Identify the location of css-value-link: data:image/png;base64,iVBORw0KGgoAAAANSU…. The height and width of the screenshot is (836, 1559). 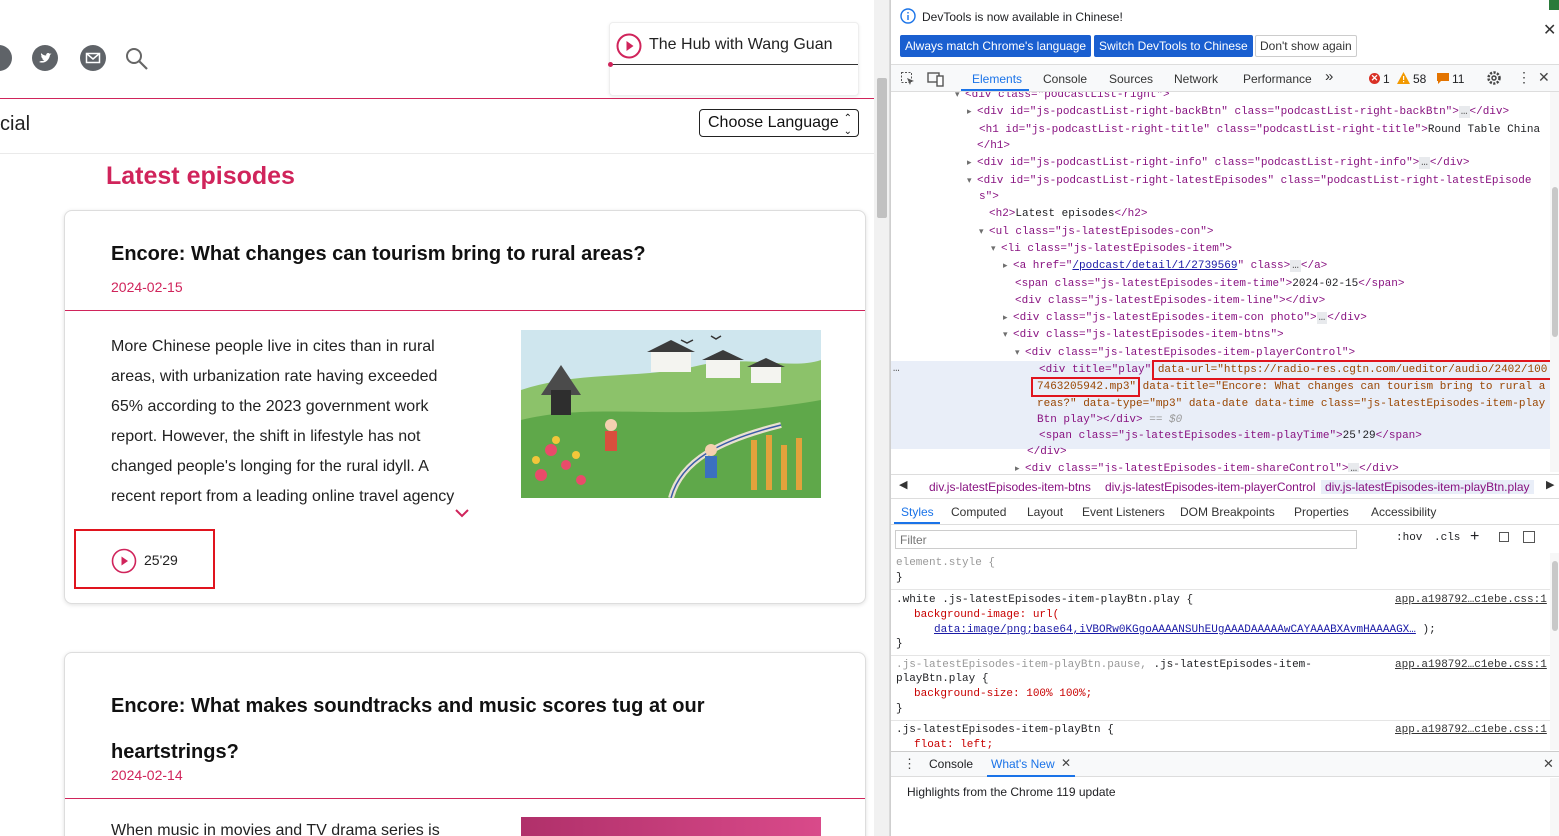
(1175, 630).